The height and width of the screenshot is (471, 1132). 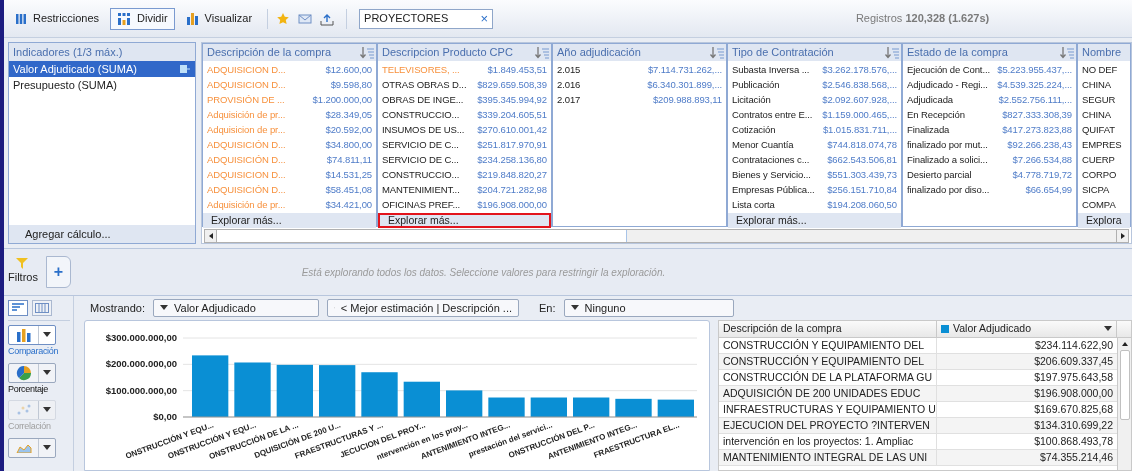 I want to click on left-arrow-icon, so click(x=210, y=236).